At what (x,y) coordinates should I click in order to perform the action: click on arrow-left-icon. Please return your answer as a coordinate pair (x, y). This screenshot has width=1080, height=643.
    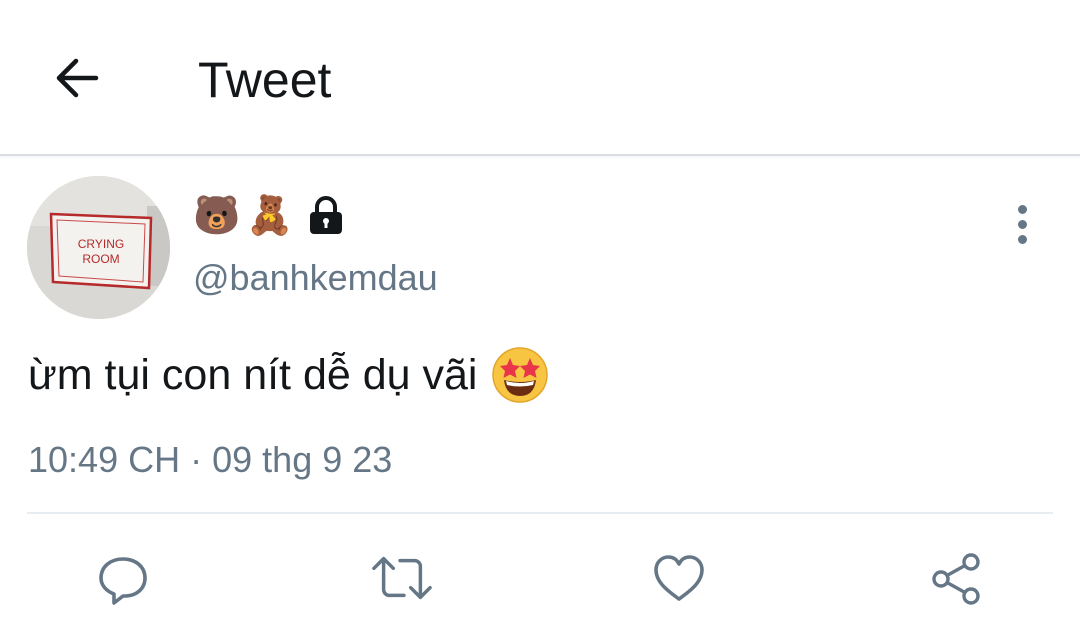
    Looking at the image, I should click on (77, 78).